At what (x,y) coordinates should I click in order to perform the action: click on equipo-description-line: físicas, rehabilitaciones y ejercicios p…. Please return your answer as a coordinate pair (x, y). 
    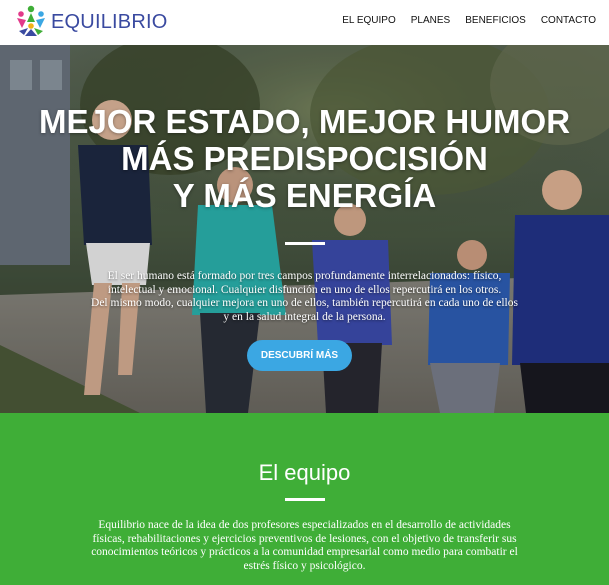
    Looking at the image, I should click on (304, 538).